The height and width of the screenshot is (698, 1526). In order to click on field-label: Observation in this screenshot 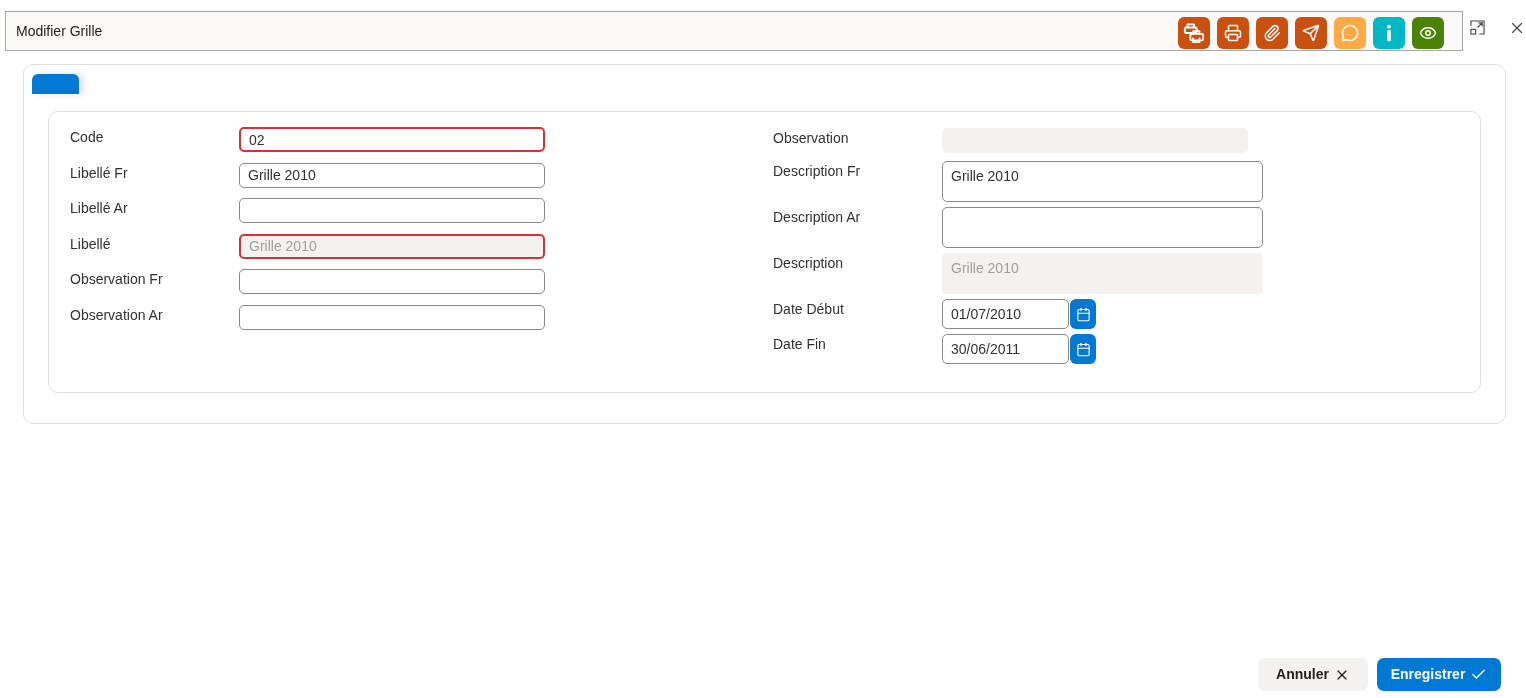, I will do `click(811, 138)`.